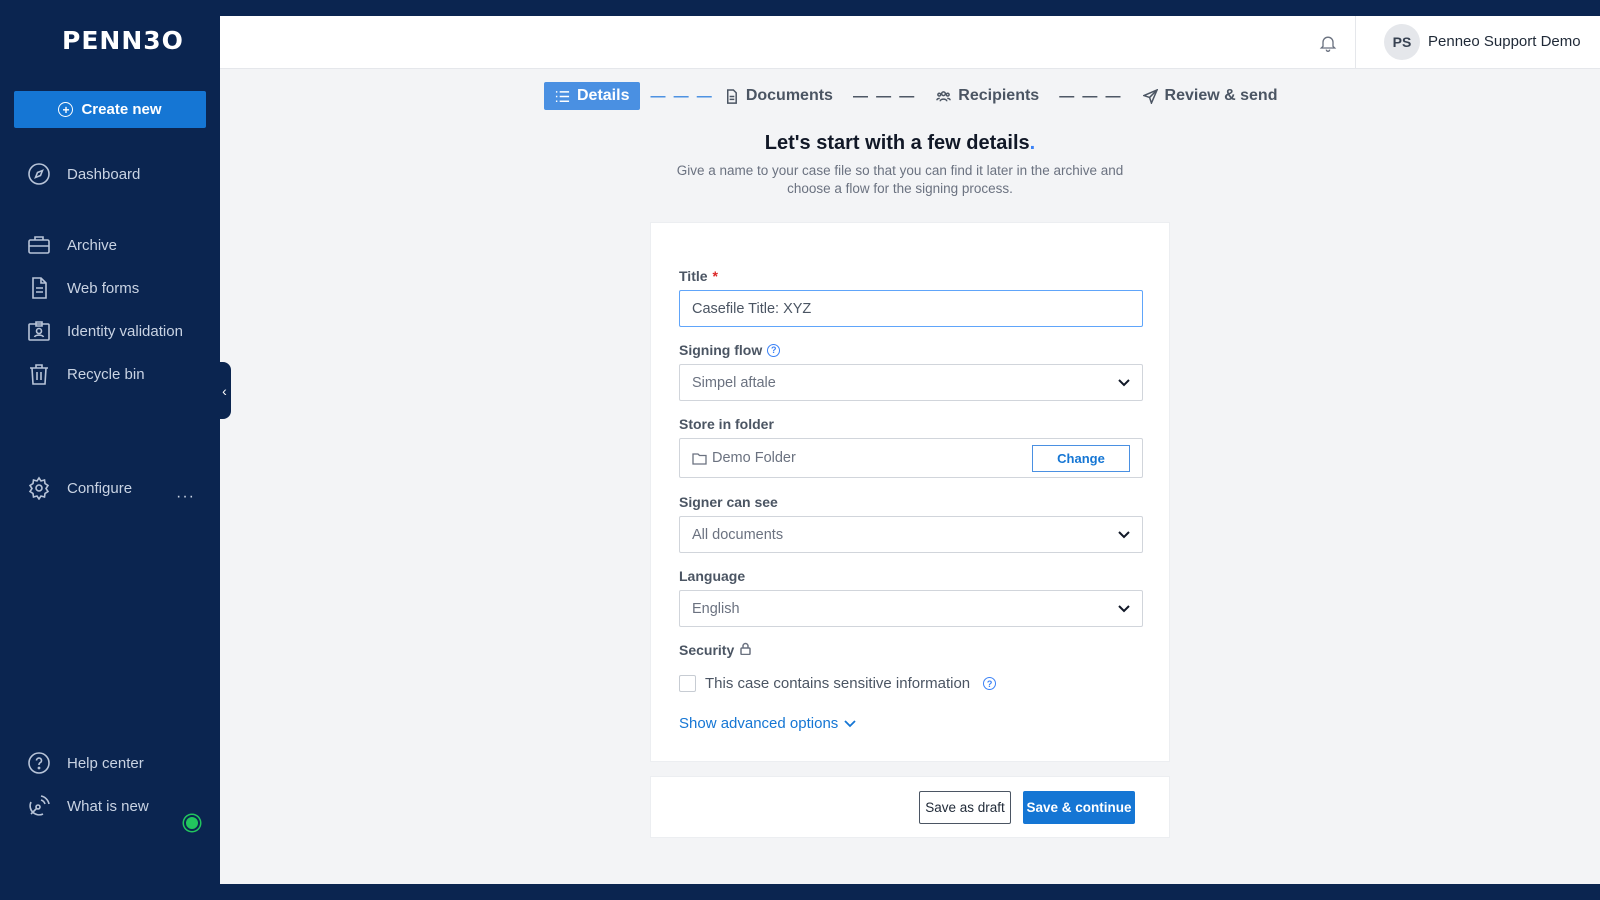 Image resolution: width=1600 pixels, height=900 pixels. Describe the element at coordinates (715, 650) in the screenshot. I see `security-label: Security` at that location.